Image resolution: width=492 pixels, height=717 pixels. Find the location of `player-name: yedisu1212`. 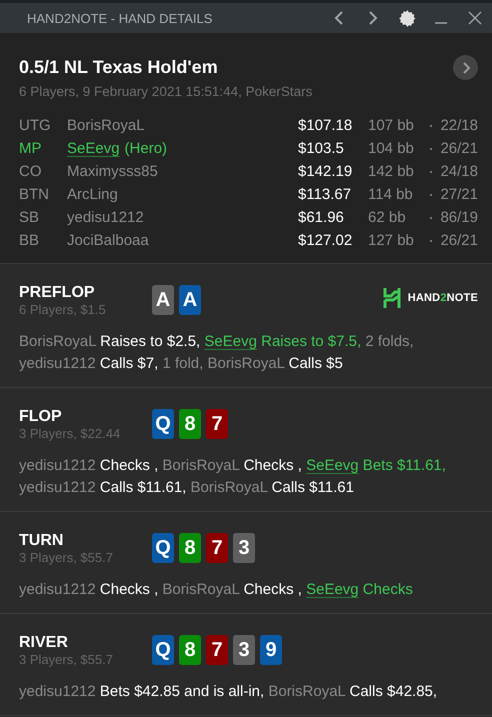

player-name: yedisu1212 is located at coordinates (106, 218).